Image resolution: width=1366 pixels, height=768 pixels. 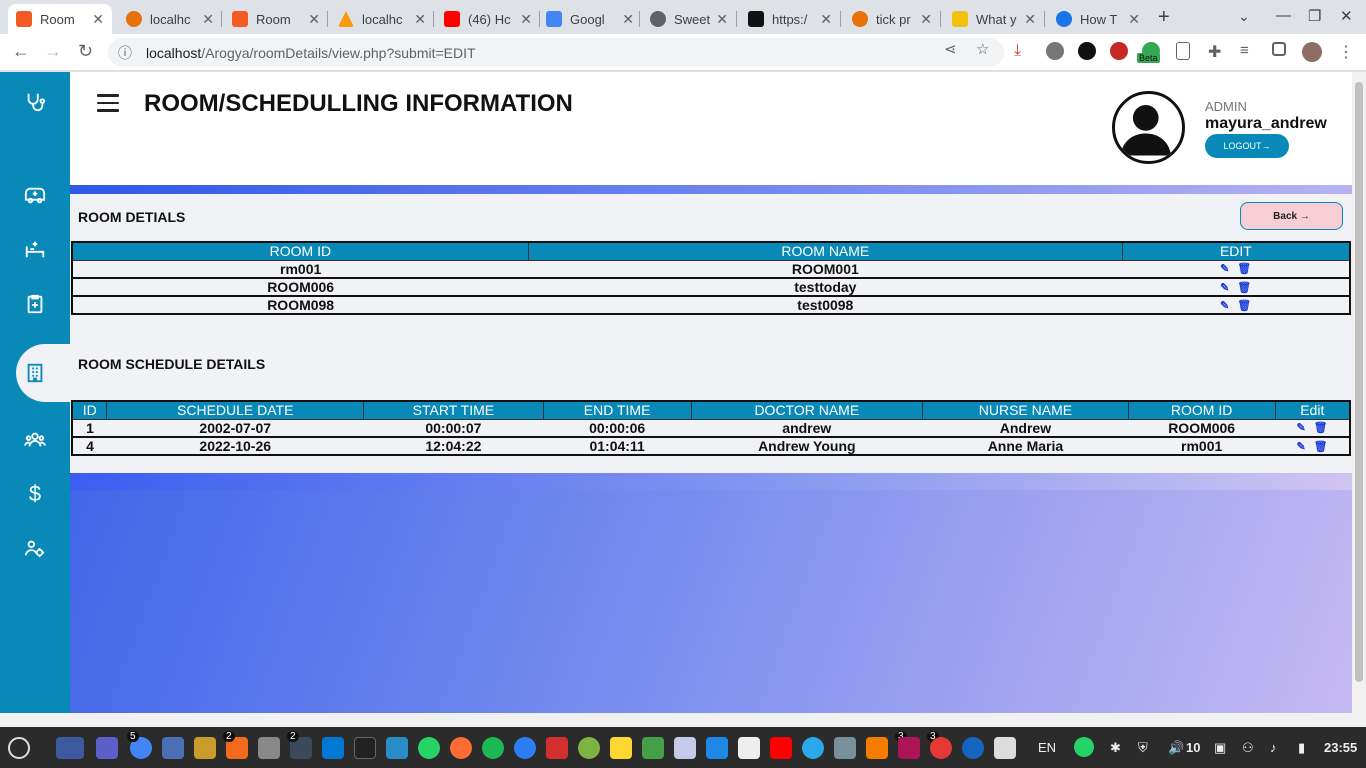 What do you see at coordinates (1119, 51) in the screenshot?
I see `bug-extension-icon` at bounding box center [1119, 51].